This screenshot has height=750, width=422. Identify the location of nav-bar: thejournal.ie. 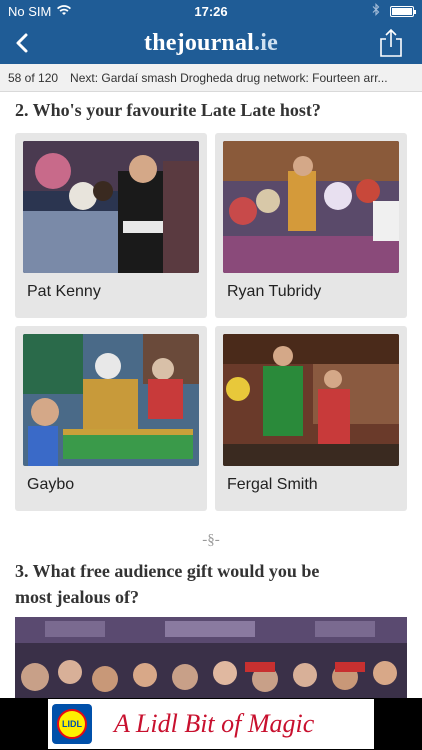
(211, 43).